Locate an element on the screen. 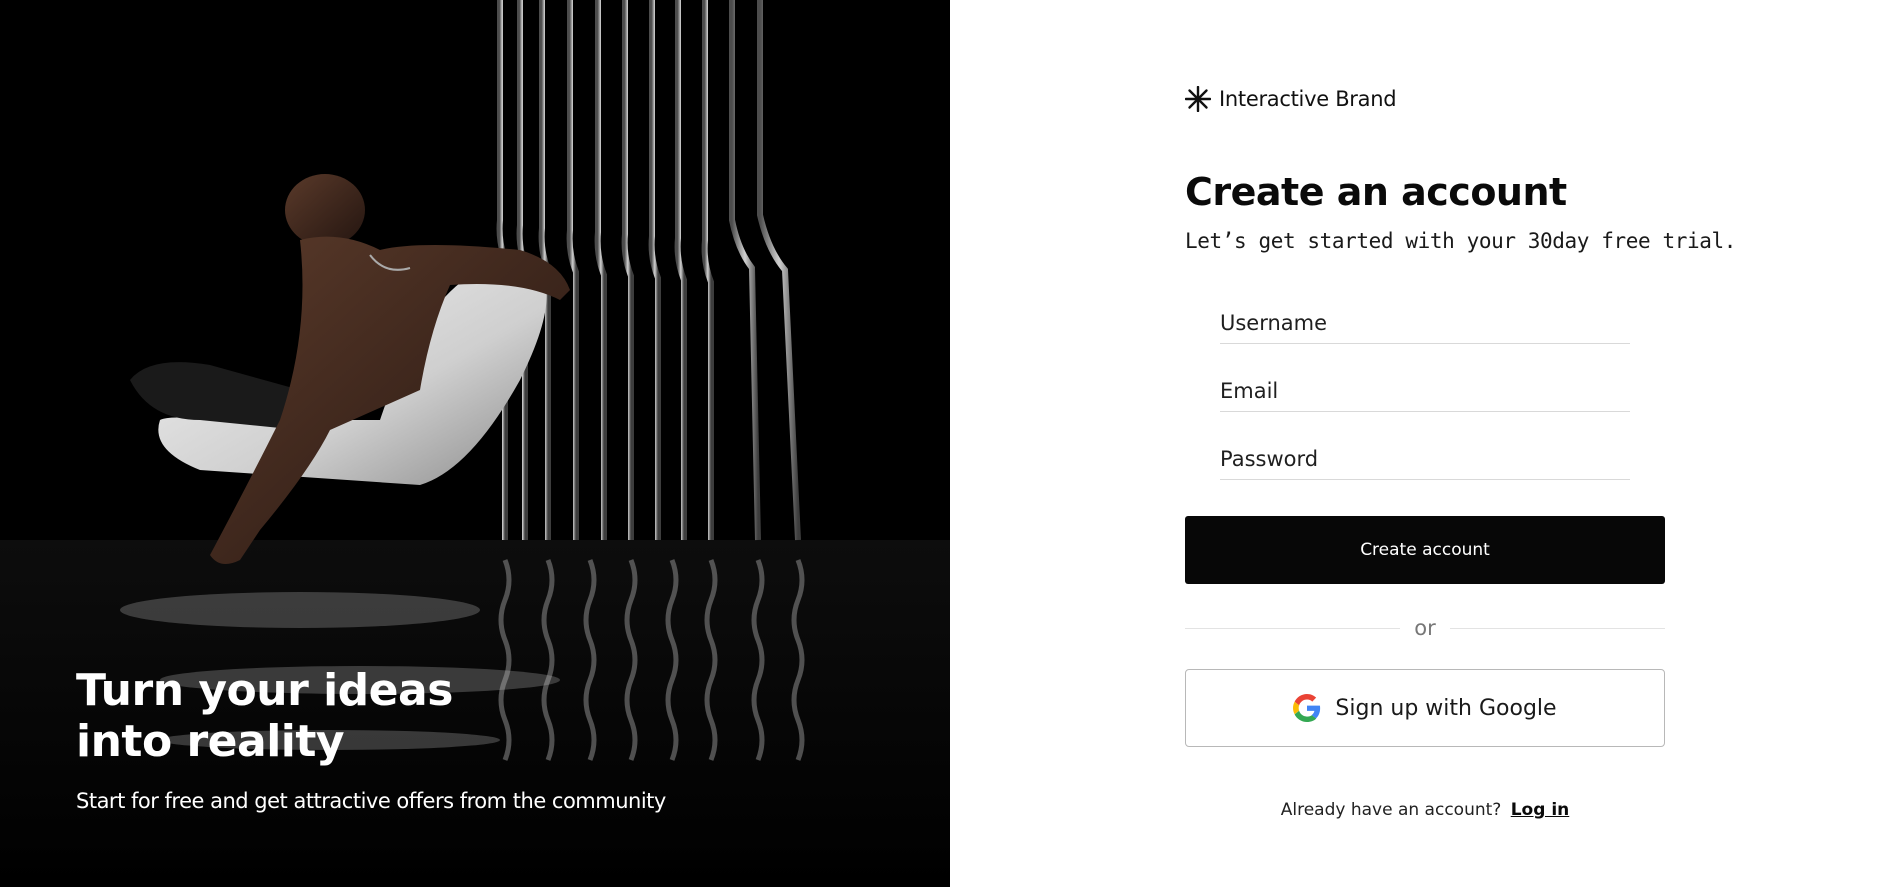  google-signup-button: Sign up with Google is located at coordinates (1425, 708).